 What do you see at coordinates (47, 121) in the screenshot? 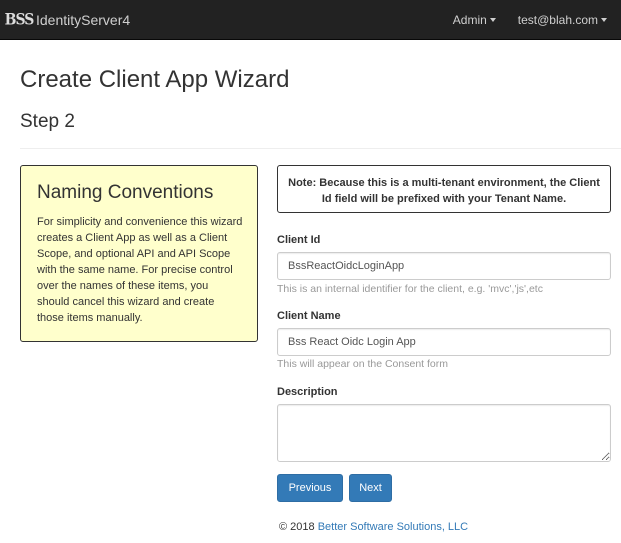
I see `step-title: Step 2` at bounding box center [47, 121].